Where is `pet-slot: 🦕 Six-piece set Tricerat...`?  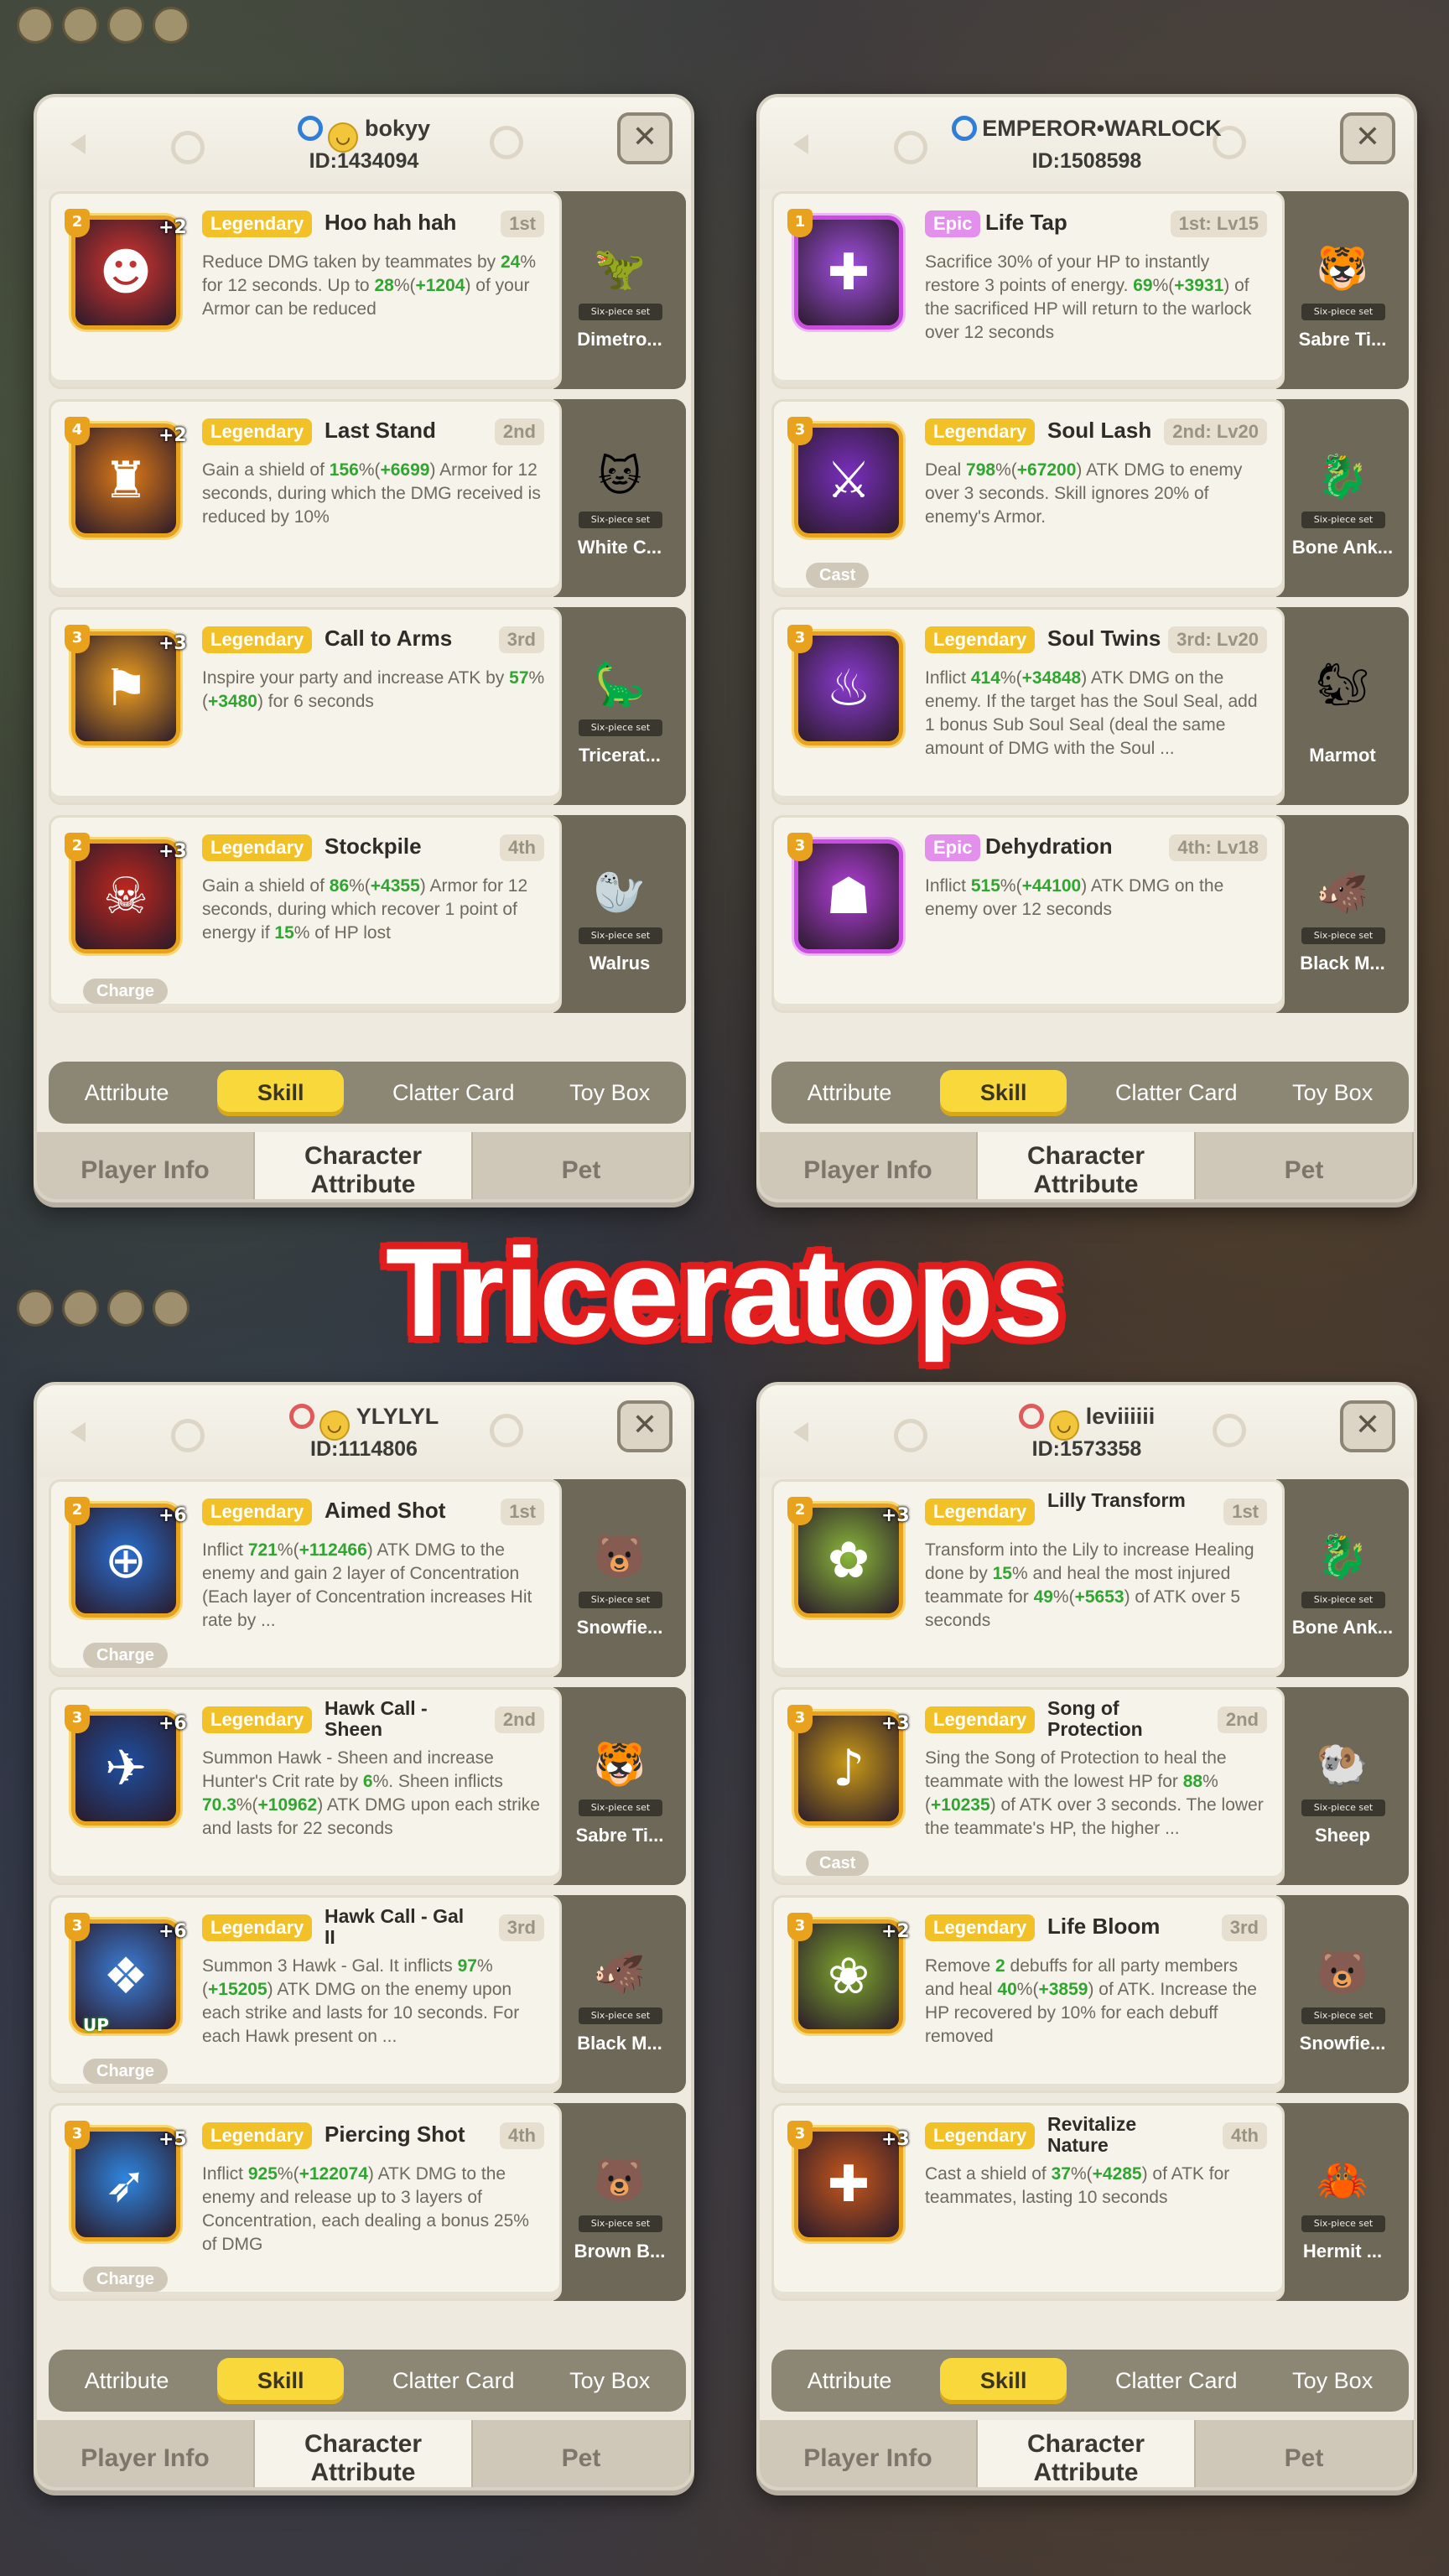
pet-slot: 🦕 Six-piece set Tricerat... is located at coordinates (619, 706).